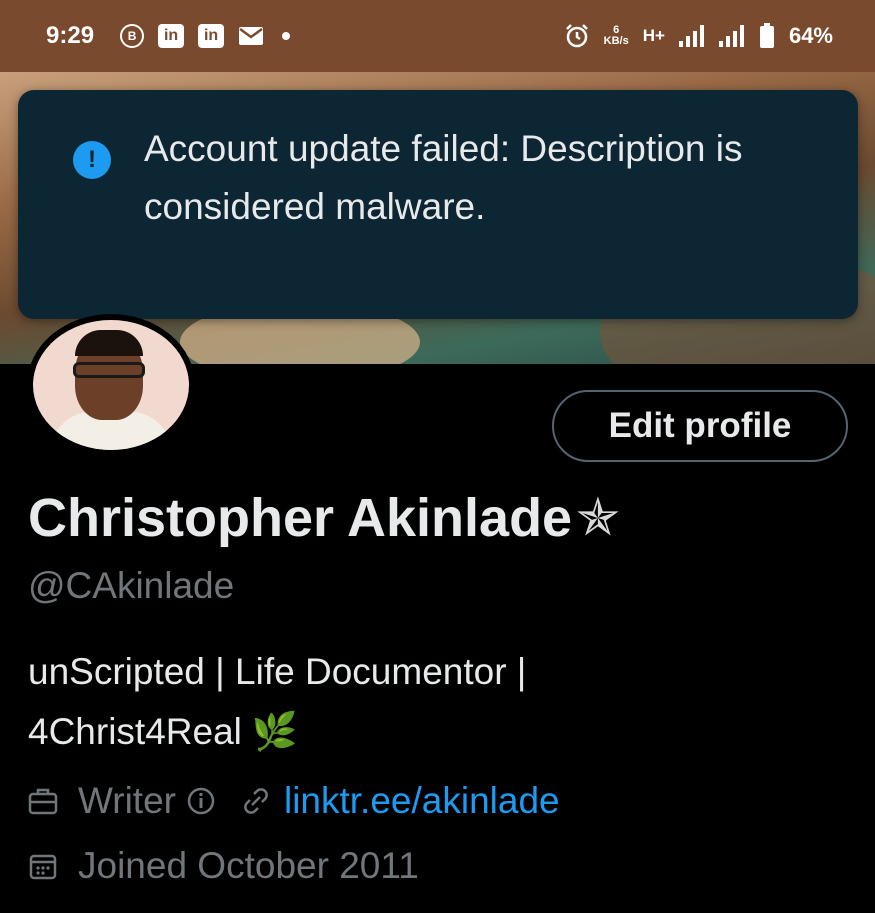 This screenshot has width=875, height=913. What do you see at coordinates (286, 36) in the screenshot?
I see `dot-icon` at bounding box center [286, 36].